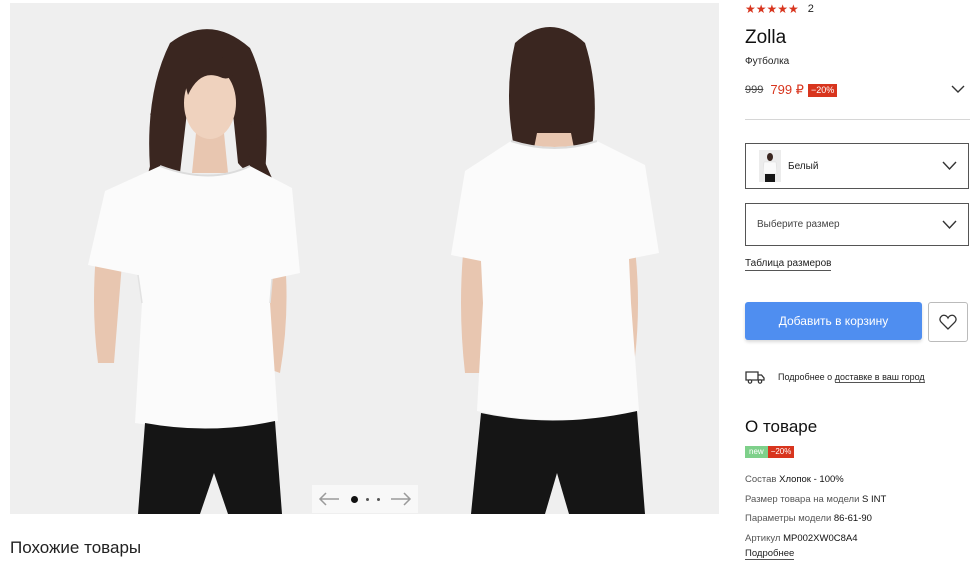 The image size is (979, 567). I want to click on price-row: 999 799 ₽ −20%, so click(791, 90).